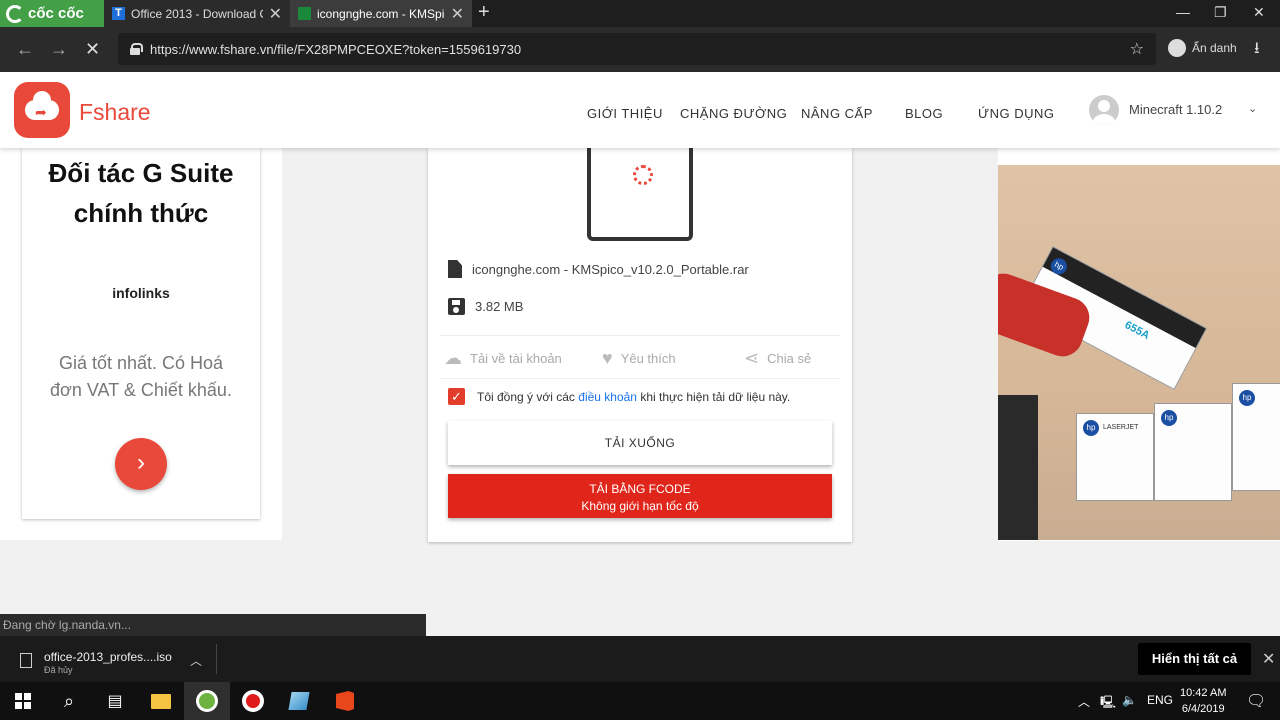 This screenshot has height=720, width=1280. Describe the element at coordinates (141, 363) in the screenshot. I see `ad-text-line1: Giá tốt nhất. Có Hoá` at that location.